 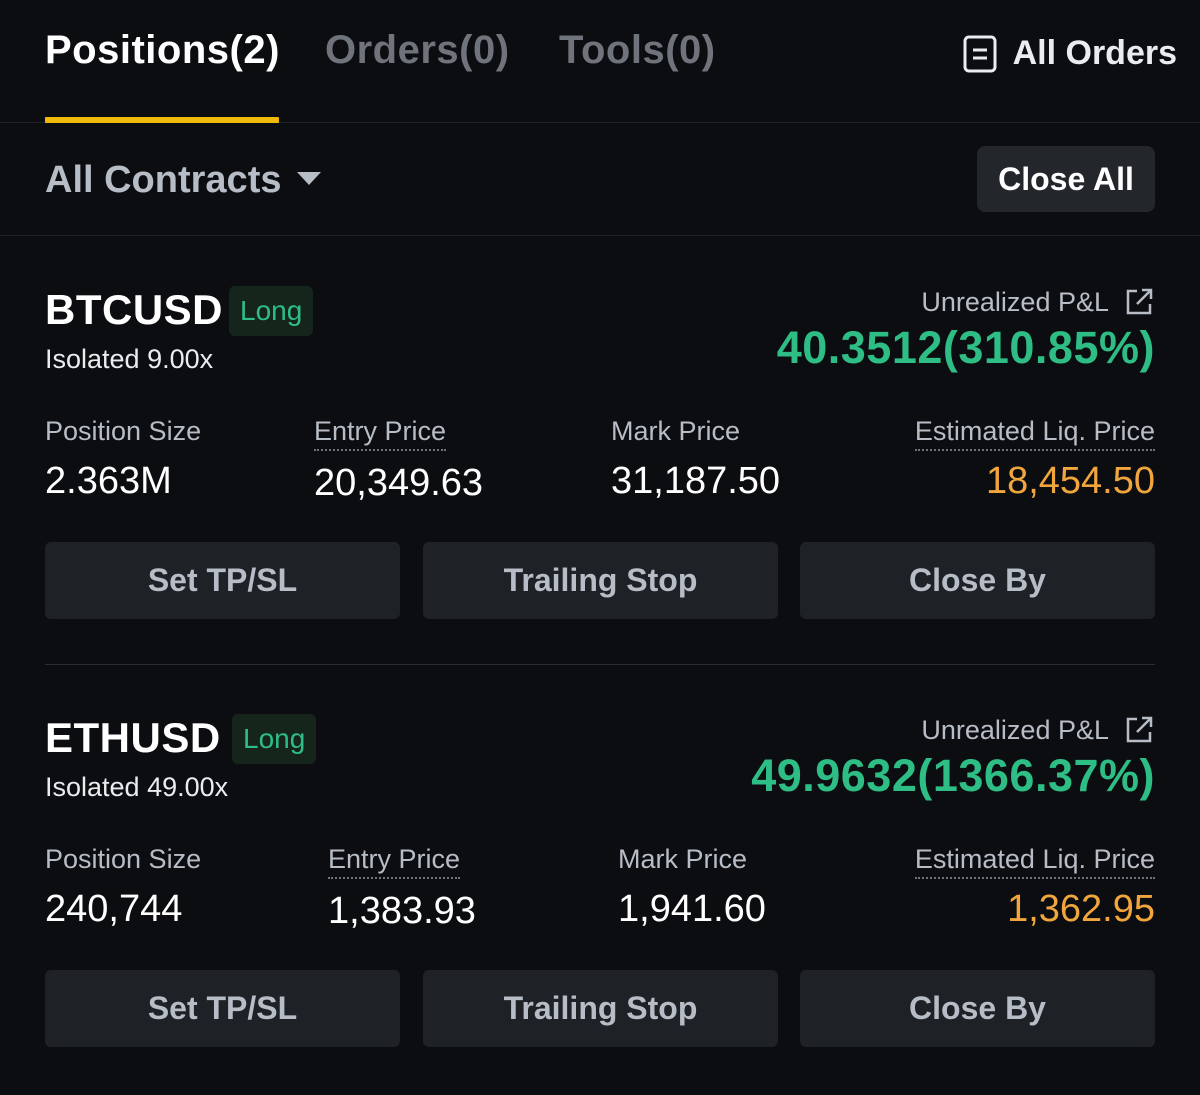 What do you see at coordinates (163, 180) in the screenshot?
I see `contracts-dropdown-label: All Contracts` at bounding box center [163, 180].